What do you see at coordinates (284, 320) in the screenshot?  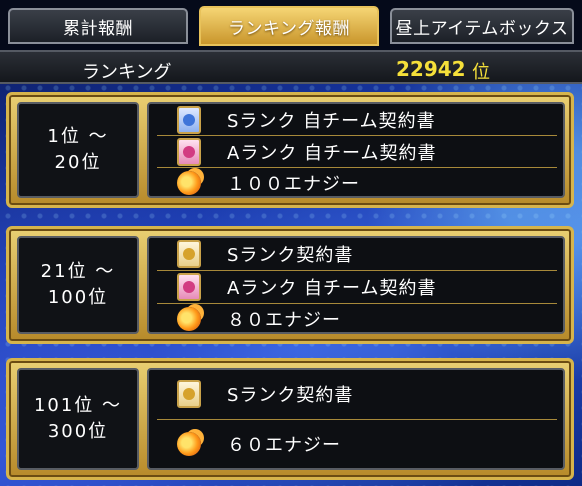 I see `reward-name: ８０エナジー` at bounding box center [284, 320].